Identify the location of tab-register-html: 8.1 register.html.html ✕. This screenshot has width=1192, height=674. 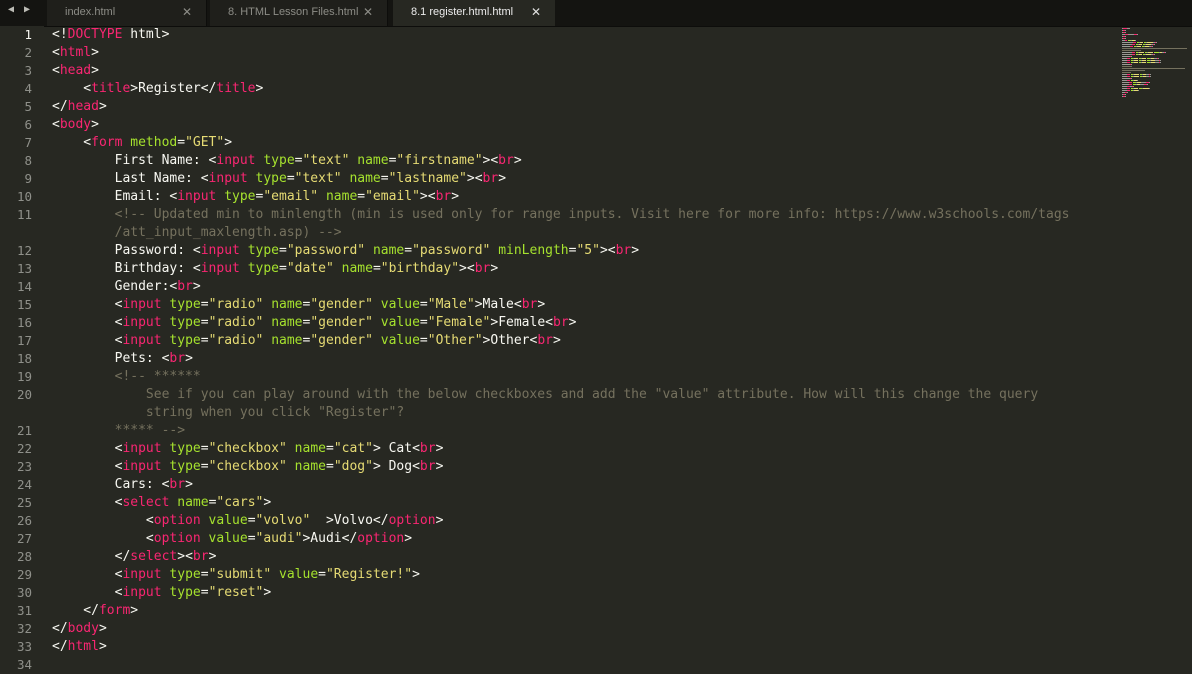
(474, 13).